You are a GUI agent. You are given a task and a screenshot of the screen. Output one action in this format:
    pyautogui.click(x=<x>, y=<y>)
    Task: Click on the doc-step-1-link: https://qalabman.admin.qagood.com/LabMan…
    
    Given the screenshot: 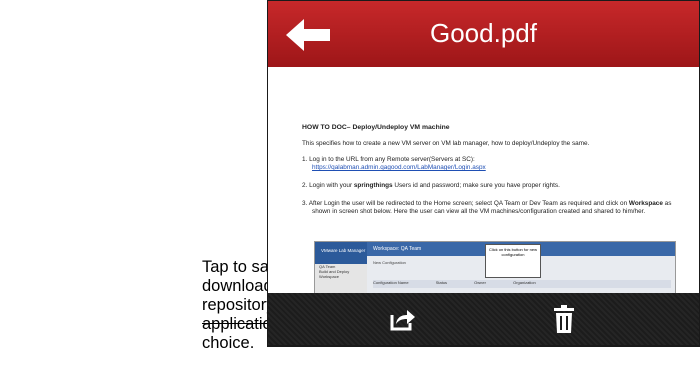 What is the action you would take?
    pyautogui.click(x=399, y=167)
    